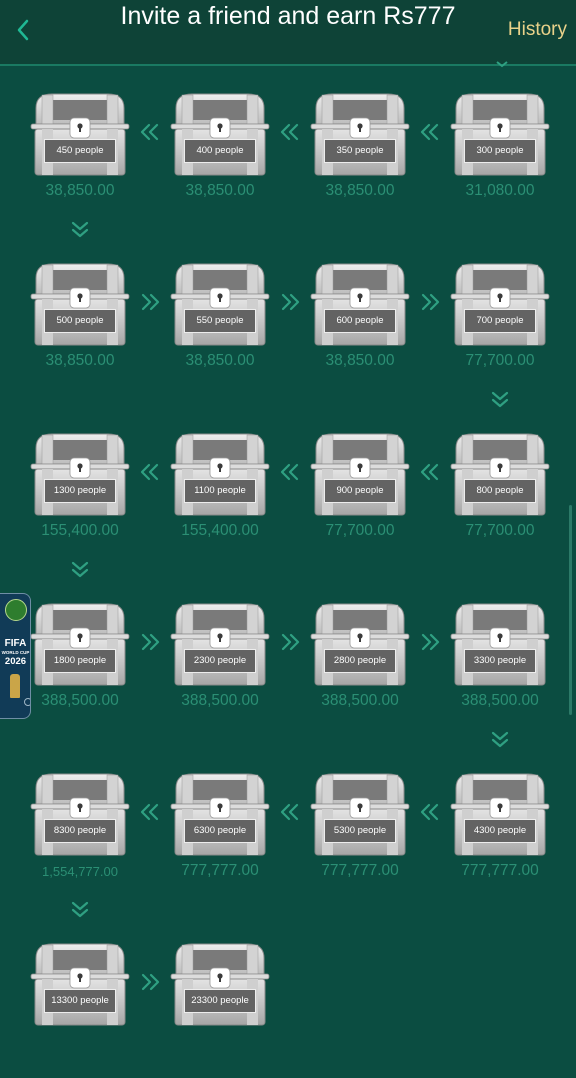  I want to click on treasure-chest: 450 people, so click(80, 133).